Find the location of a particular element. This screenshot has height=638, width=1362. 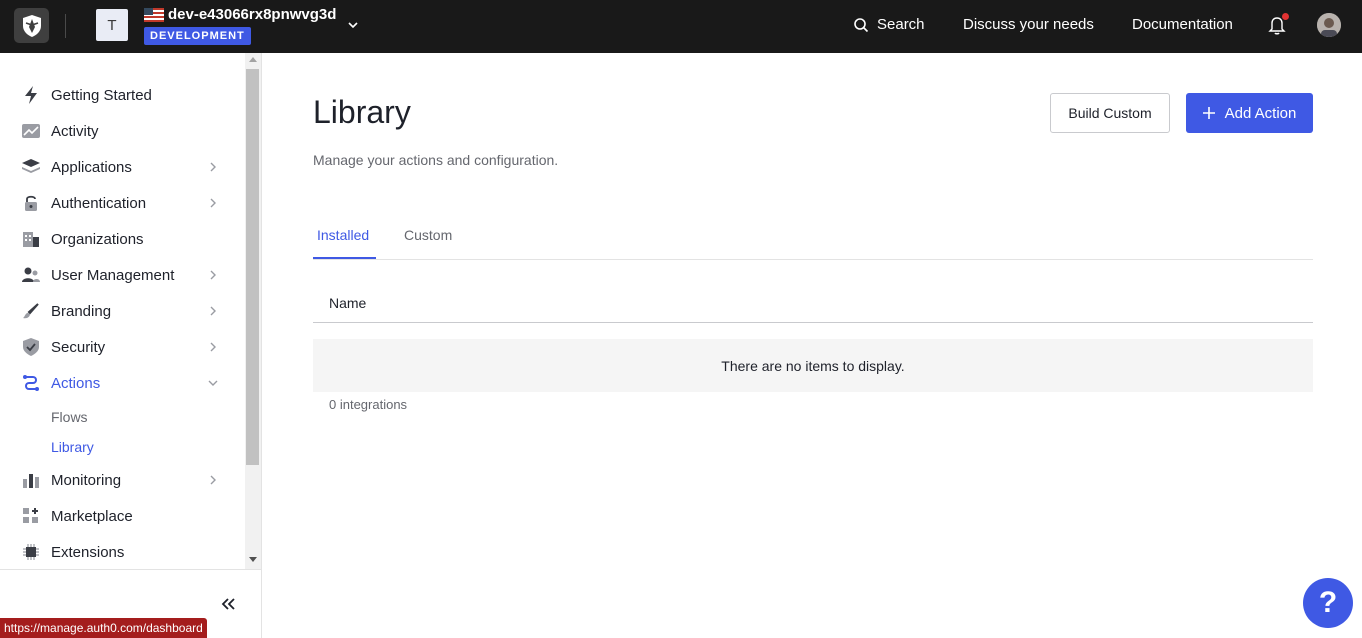

sidebar-item-label: Getting Started is located at coordinates (101, 95).